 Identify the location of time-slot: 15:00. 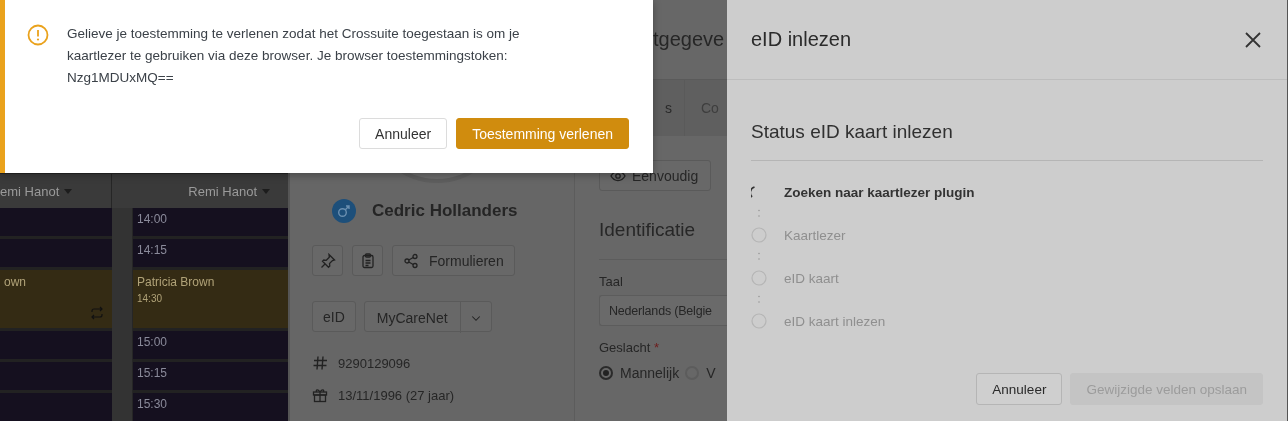
(210, 345).